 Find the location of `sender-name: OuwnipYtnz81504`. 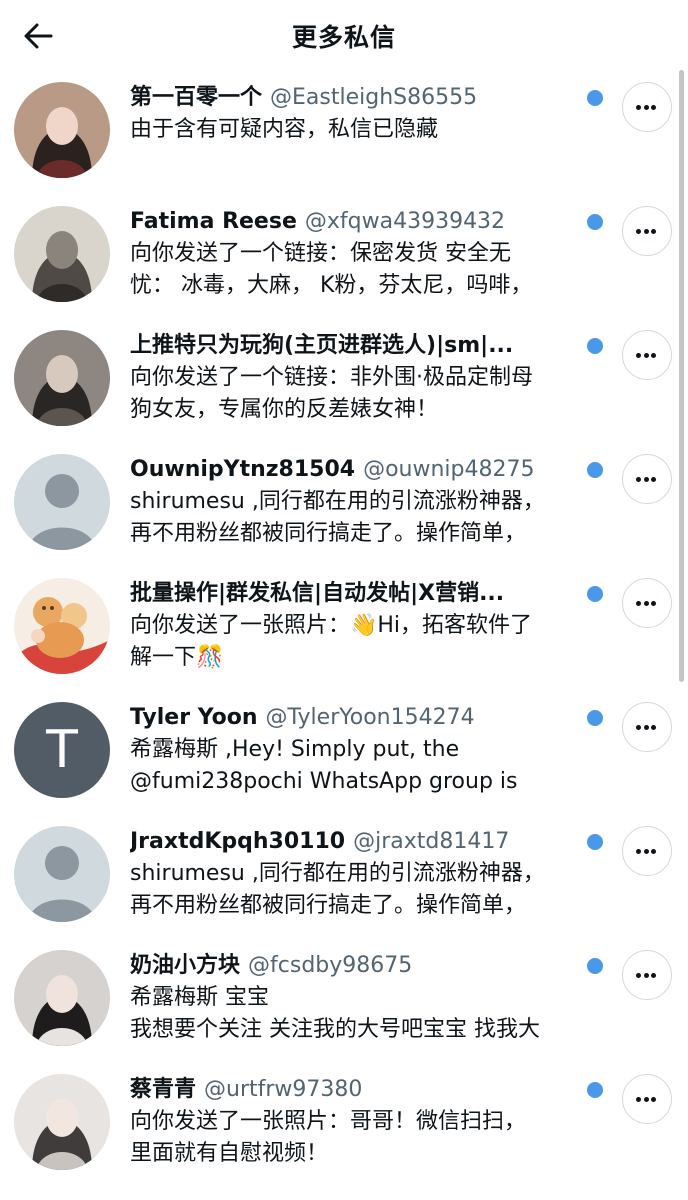

sender-name: OuwnipYtnz81504 is located at coordinates (243, 469).